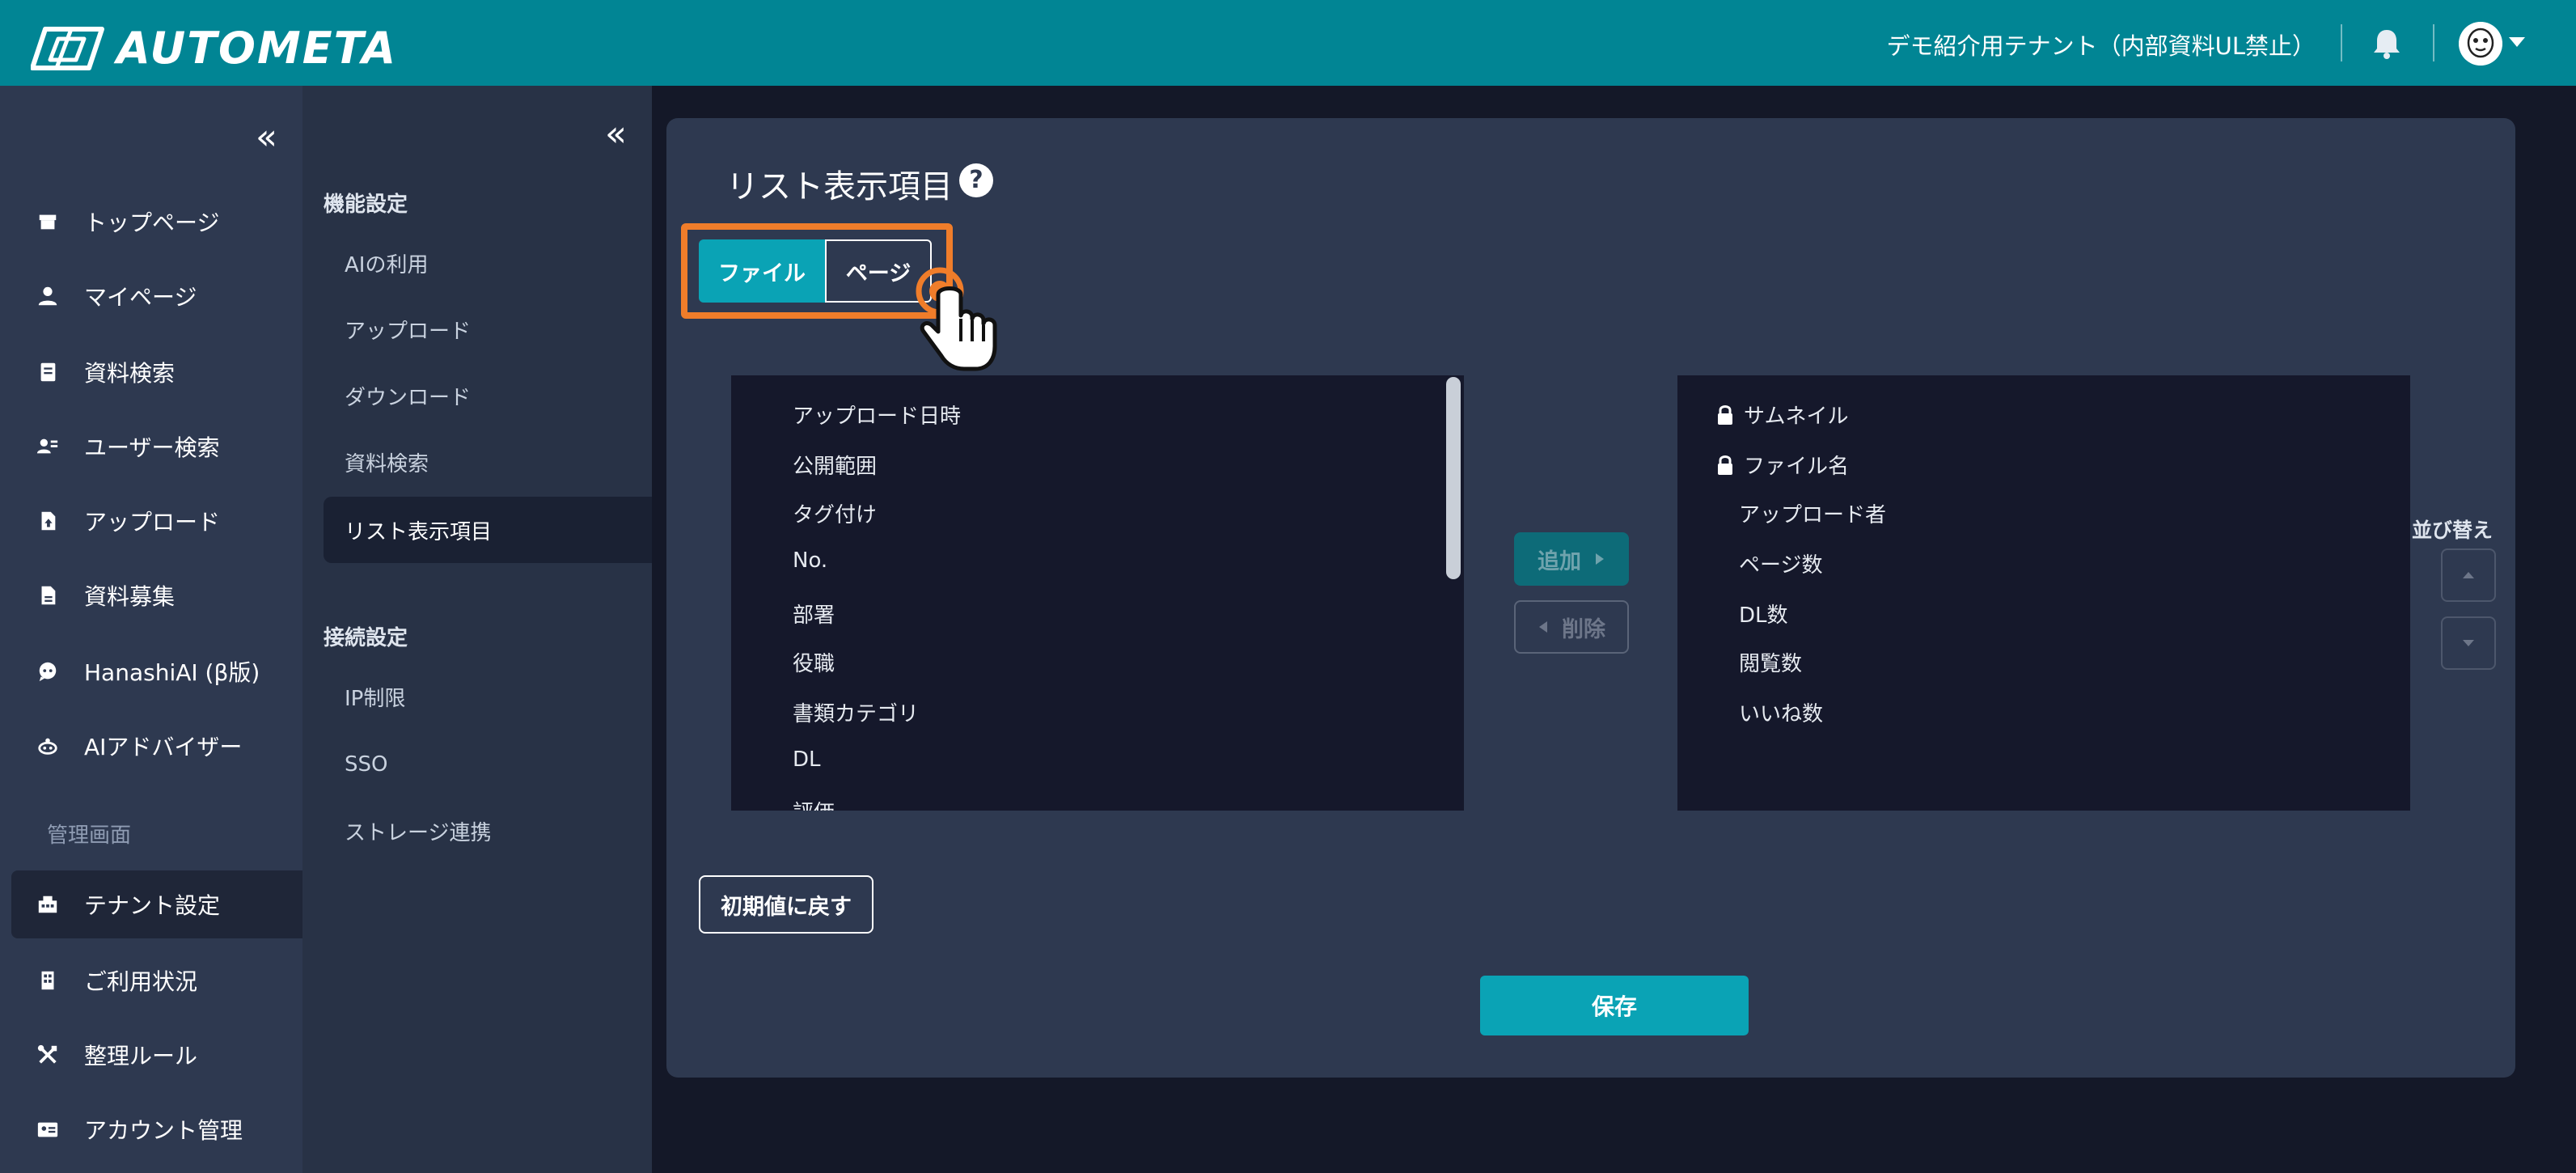 The image size is (2576, 1173). What do you see at coordinates (762, 271) in the screenshot?
I see `tab-file: ファイル` at bounding box center [762, 271].